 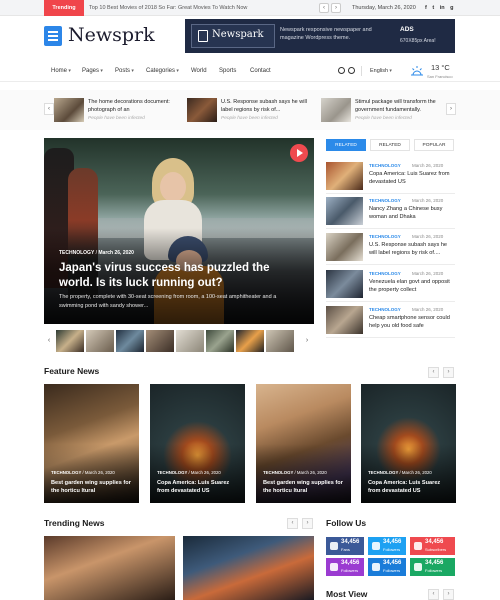 I want to click on trending-prev-button: ‹, so click(x=292, y=523).